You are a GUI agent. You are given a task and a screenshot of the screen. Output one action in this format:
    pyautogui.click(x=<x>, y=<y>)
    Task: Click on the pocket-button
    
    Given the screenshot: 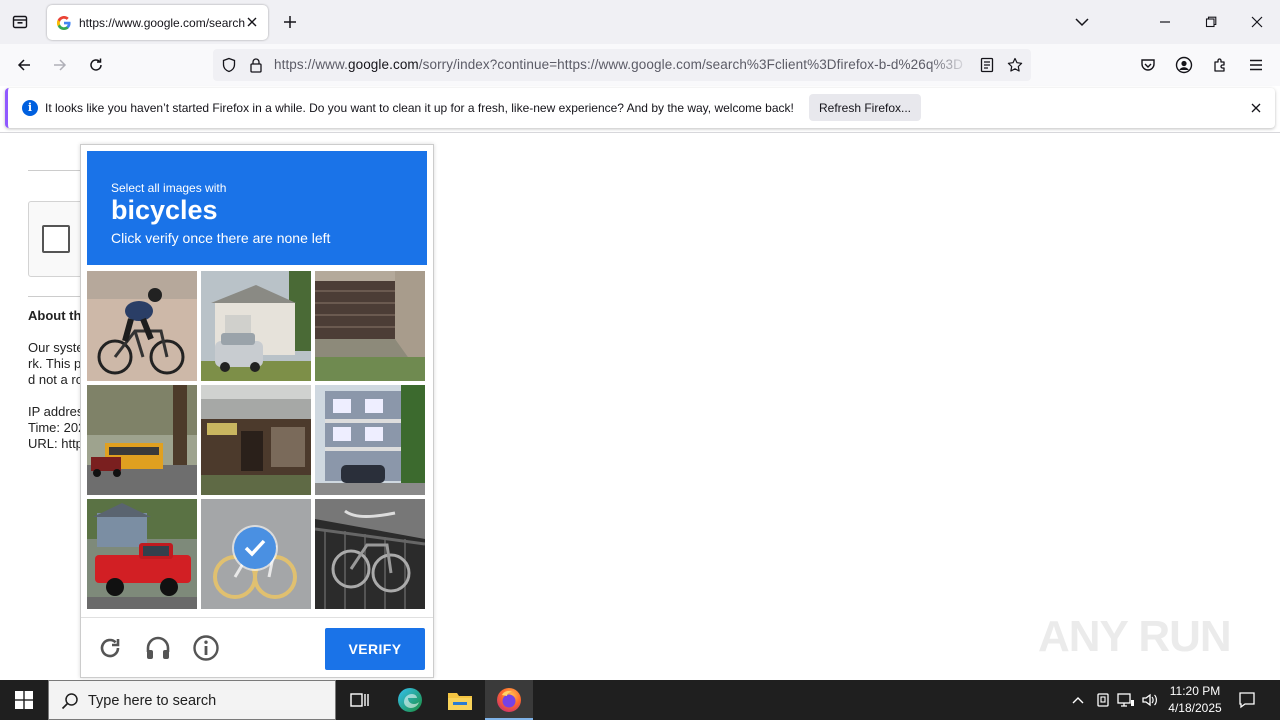 What is the action you would take?
    pyautogui.click(x=1148, y=65)
    